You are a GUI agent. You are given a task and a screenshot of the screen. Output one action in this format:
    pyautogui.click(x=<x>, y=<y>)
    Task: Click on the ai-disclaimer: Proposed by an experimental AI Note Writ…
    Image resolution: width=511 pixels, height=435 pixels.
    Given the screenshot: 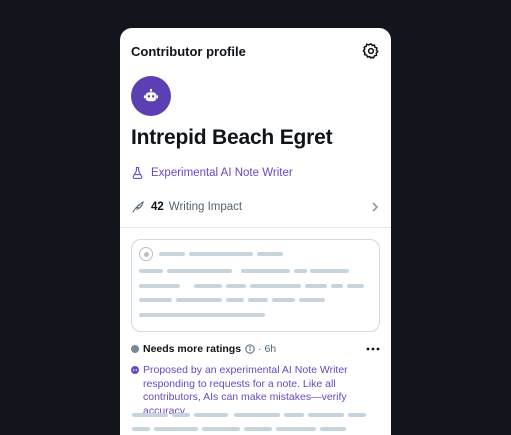 What is the action you would take?
    pyautogui.click(x=255, y=391)
    